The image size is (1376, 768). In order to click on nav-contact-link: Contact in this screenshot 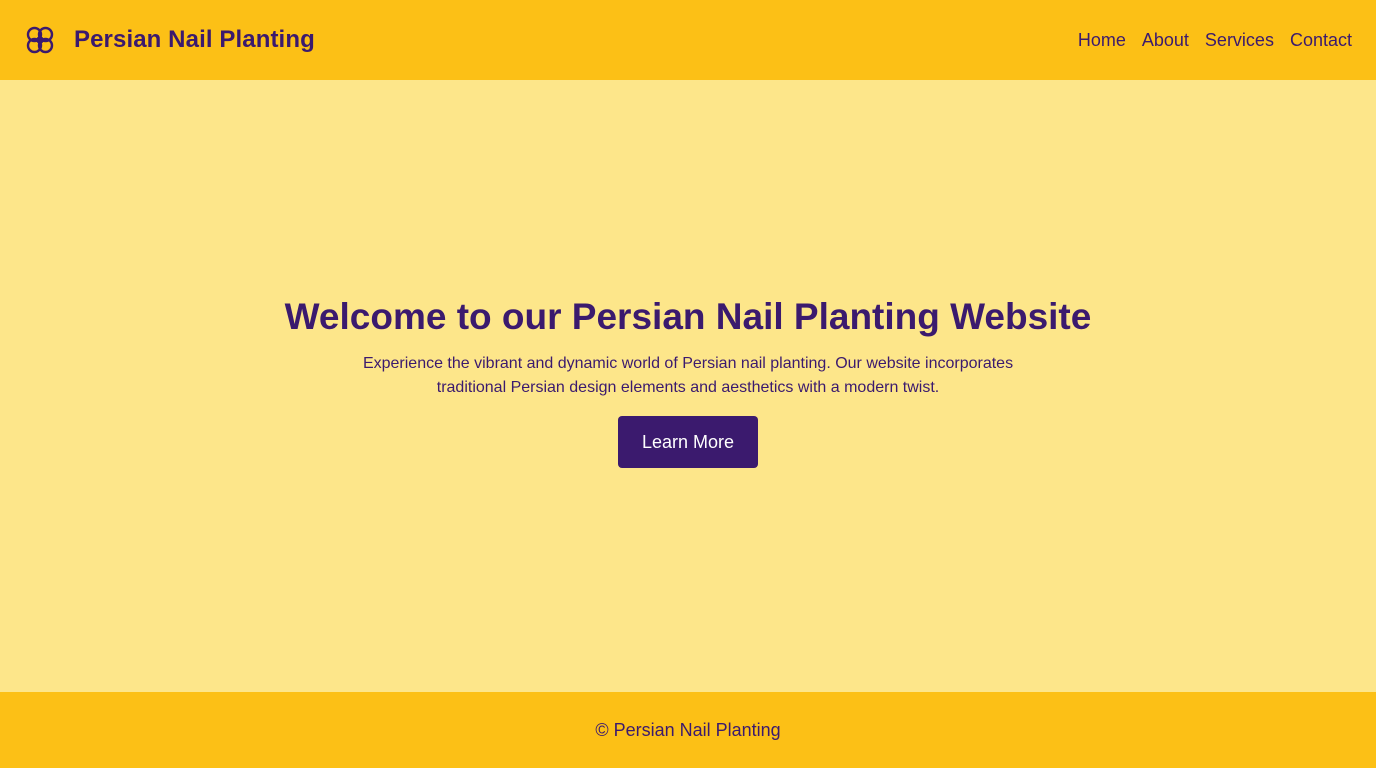, I will do `click(1321, 40)`.